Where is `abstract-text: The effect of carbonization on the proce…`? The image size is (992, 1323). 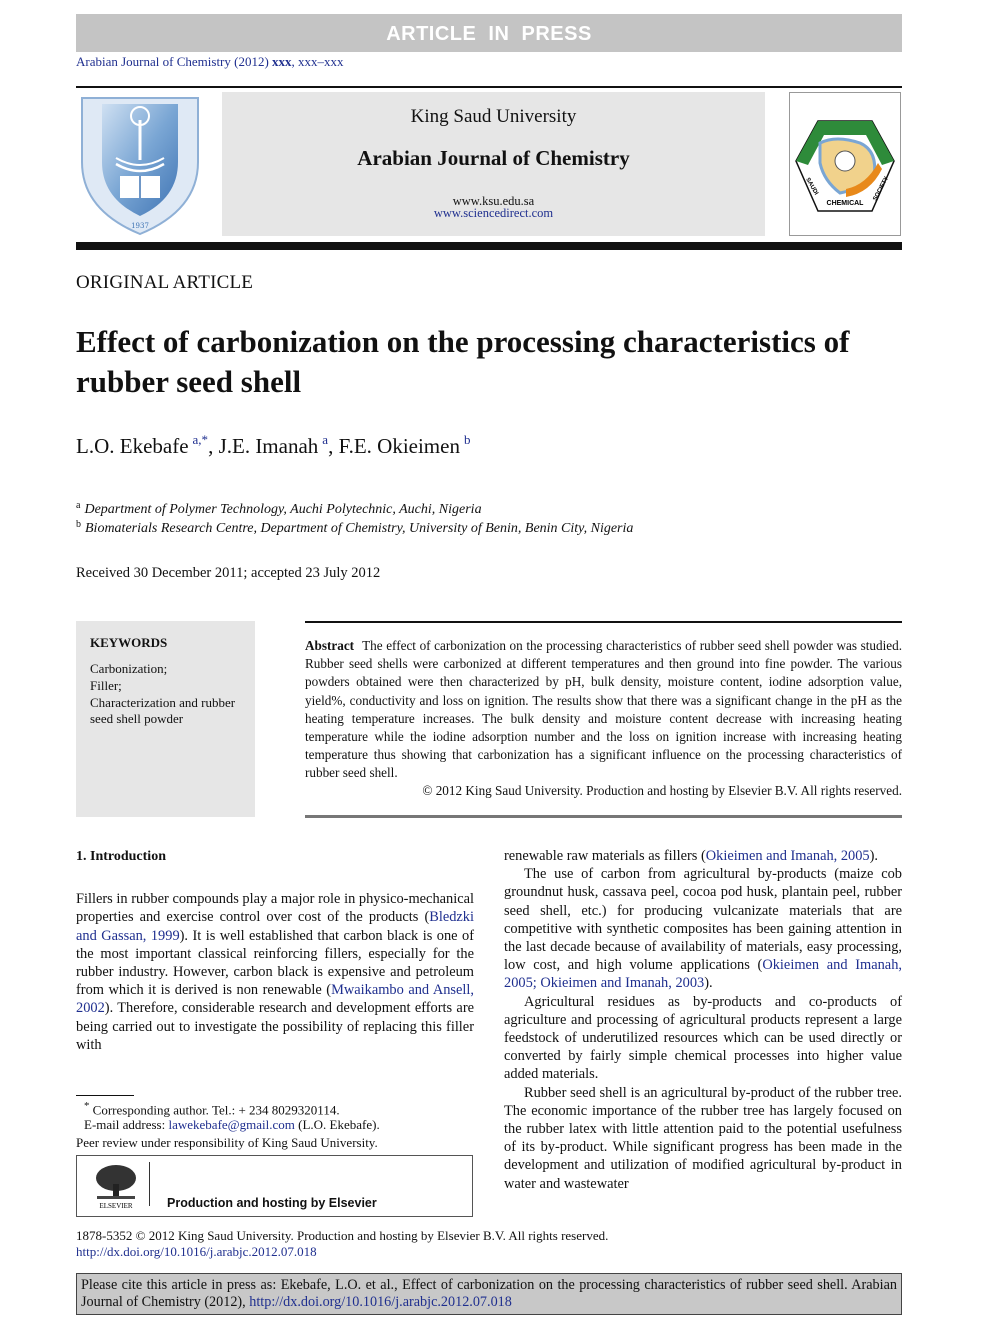
abstract-text: The effect of carbonization on the proce… is located at coordinates (603, 709).